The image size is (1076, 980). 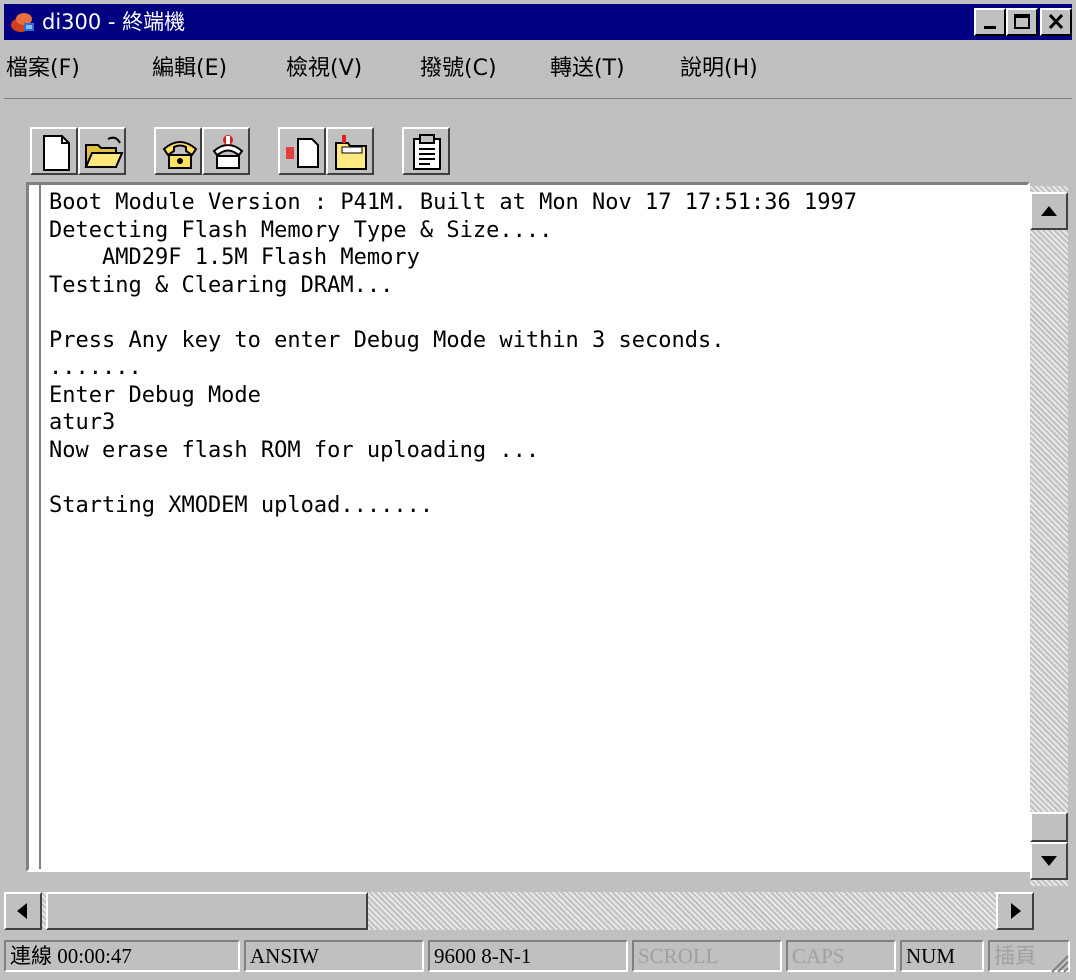 I want to click on caps-lock-indicator: CAPS, so click(x=841, y=956).